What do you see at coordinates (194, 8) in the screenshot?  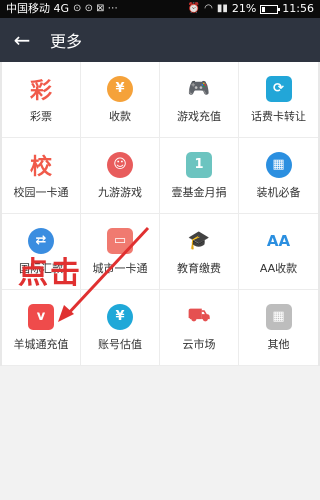 I see `alarm-icon: ⏰` at bounding box center [194, 8].